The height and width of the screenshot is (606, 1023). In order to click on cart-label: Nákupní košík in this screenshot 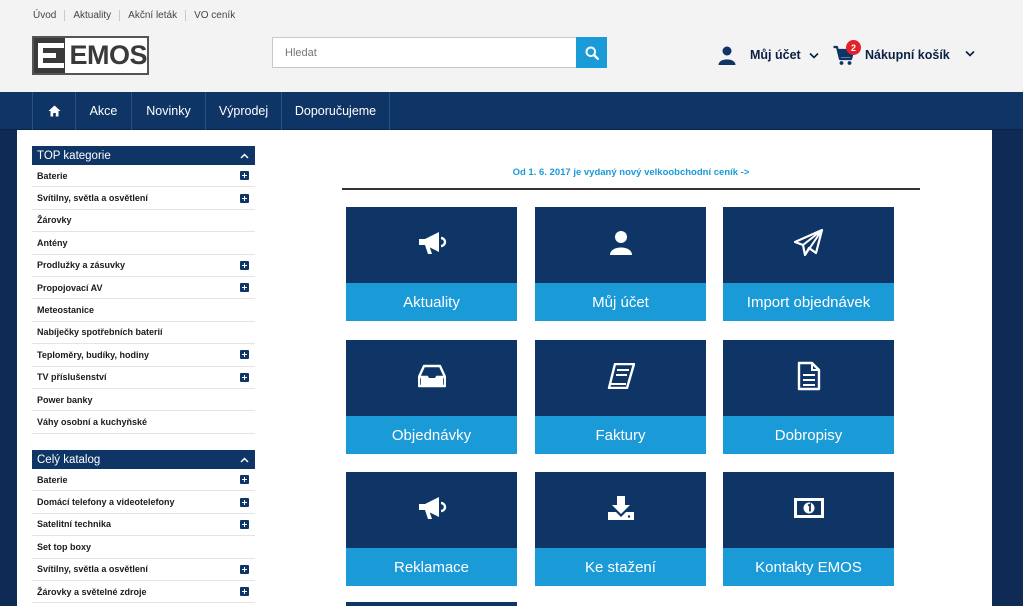, I will do `click(907, 55)`.